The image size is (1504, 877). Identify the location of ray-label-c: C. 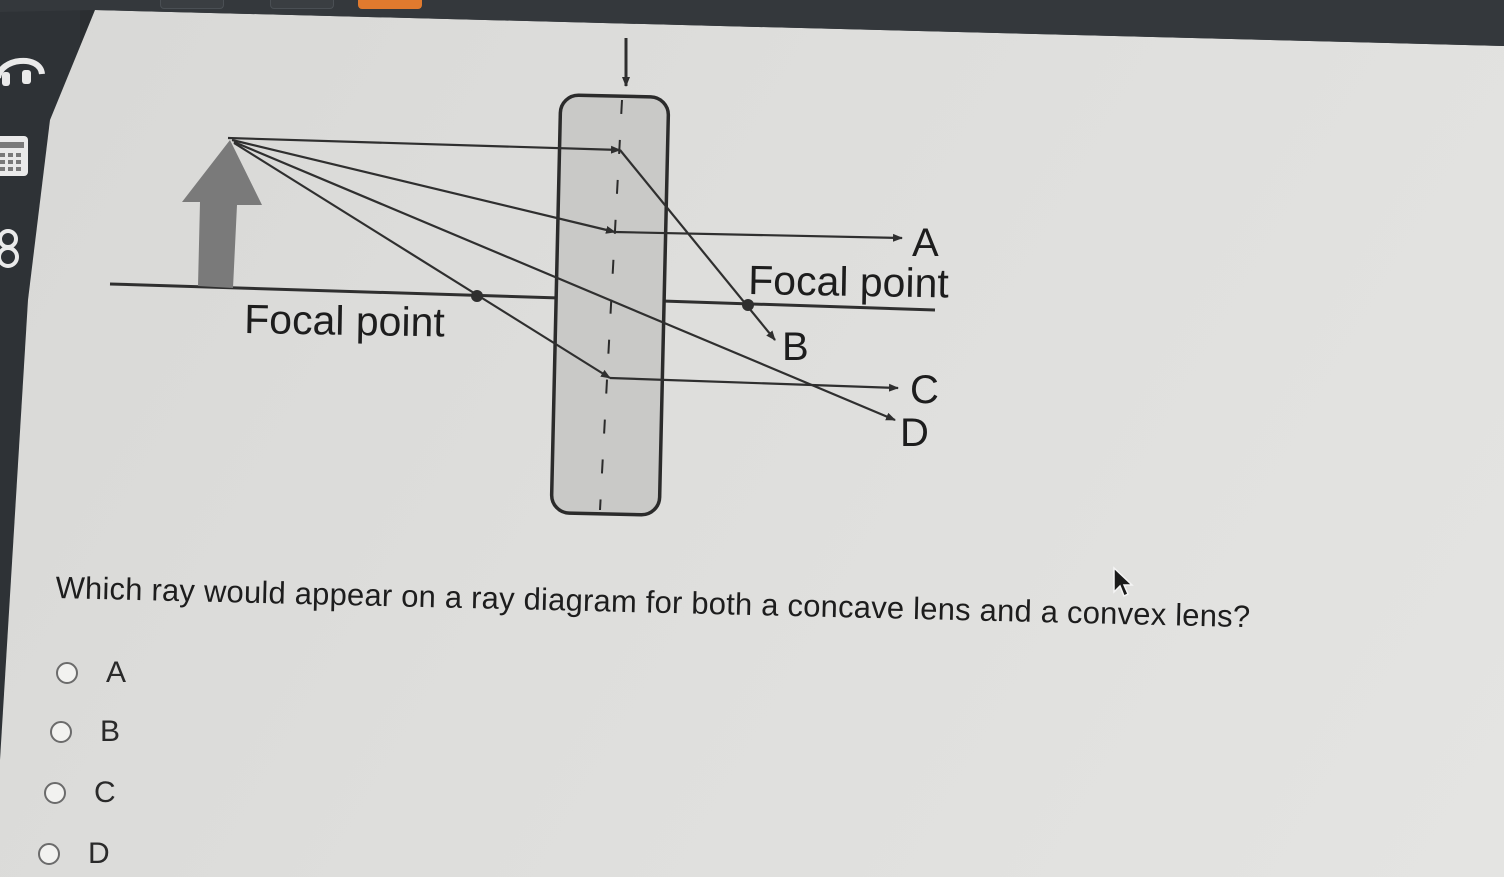
(924, 390).